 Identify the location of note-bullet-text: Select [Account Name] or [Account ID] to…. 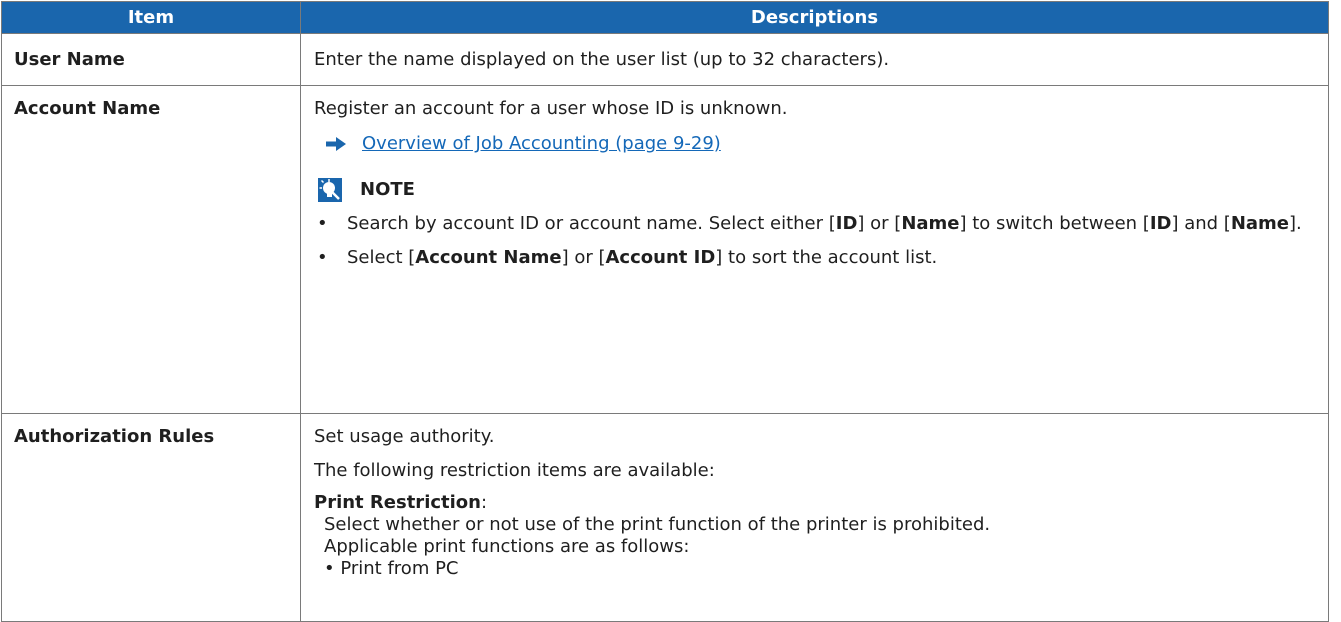
(642, 257).